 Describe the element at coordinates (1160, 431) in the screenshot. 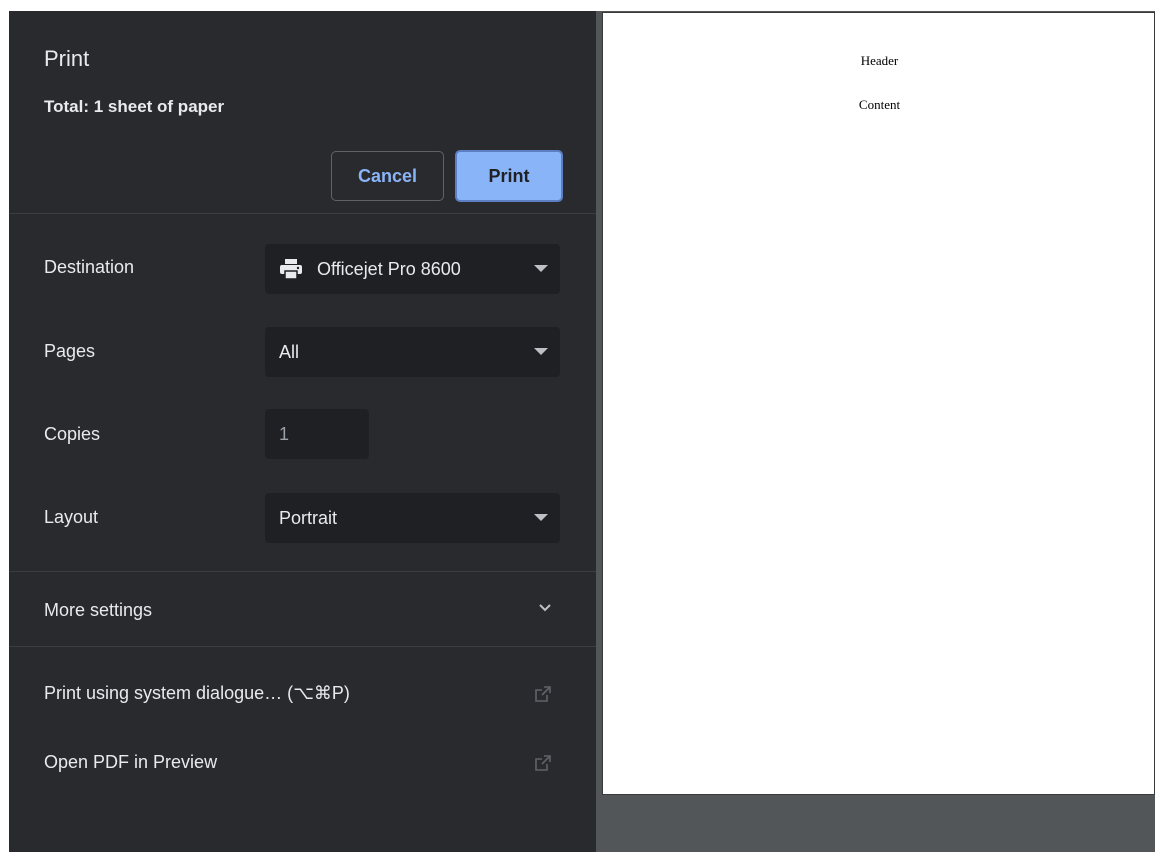

I see `preview-scrollbar` at that location.